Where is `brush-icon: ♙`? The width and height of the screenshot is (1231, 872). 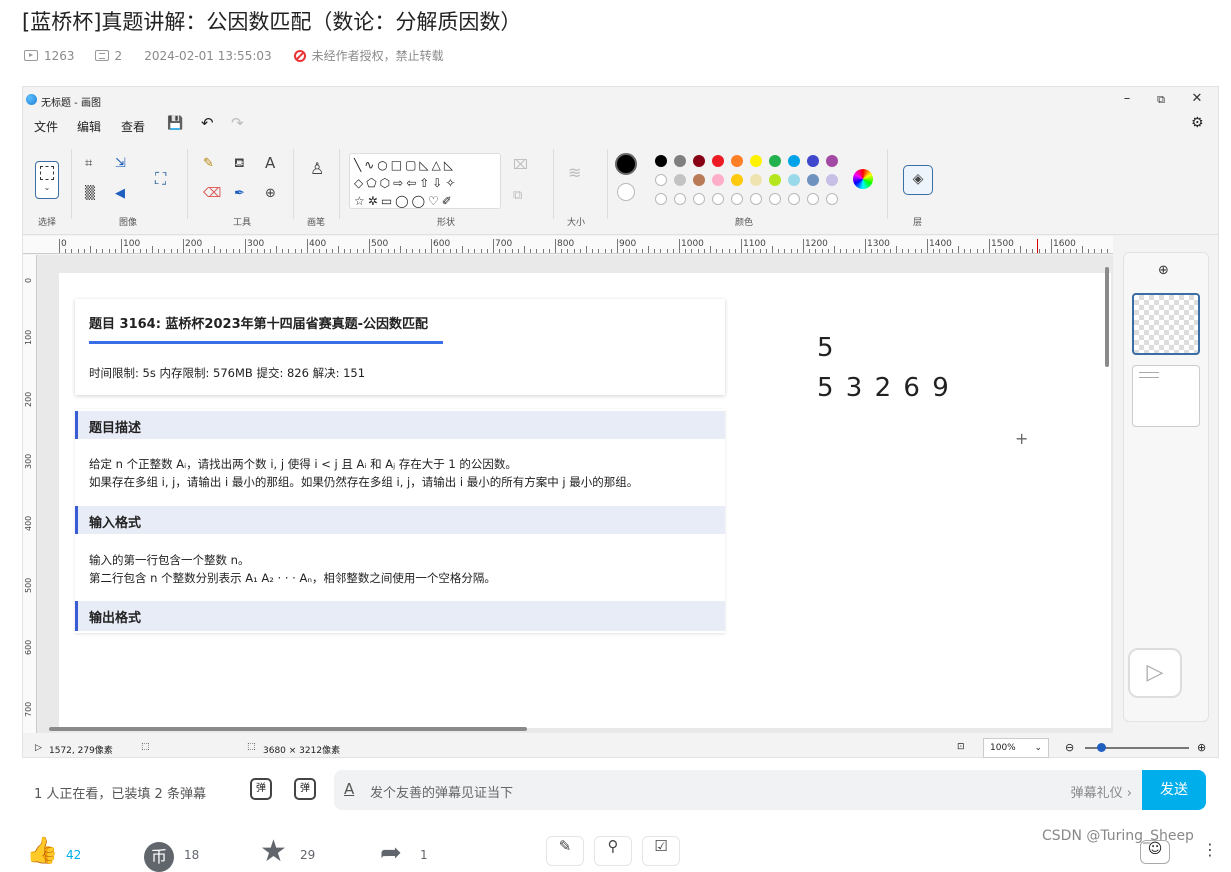 brush-icon: ♙ is located at coordinates (317, 169).